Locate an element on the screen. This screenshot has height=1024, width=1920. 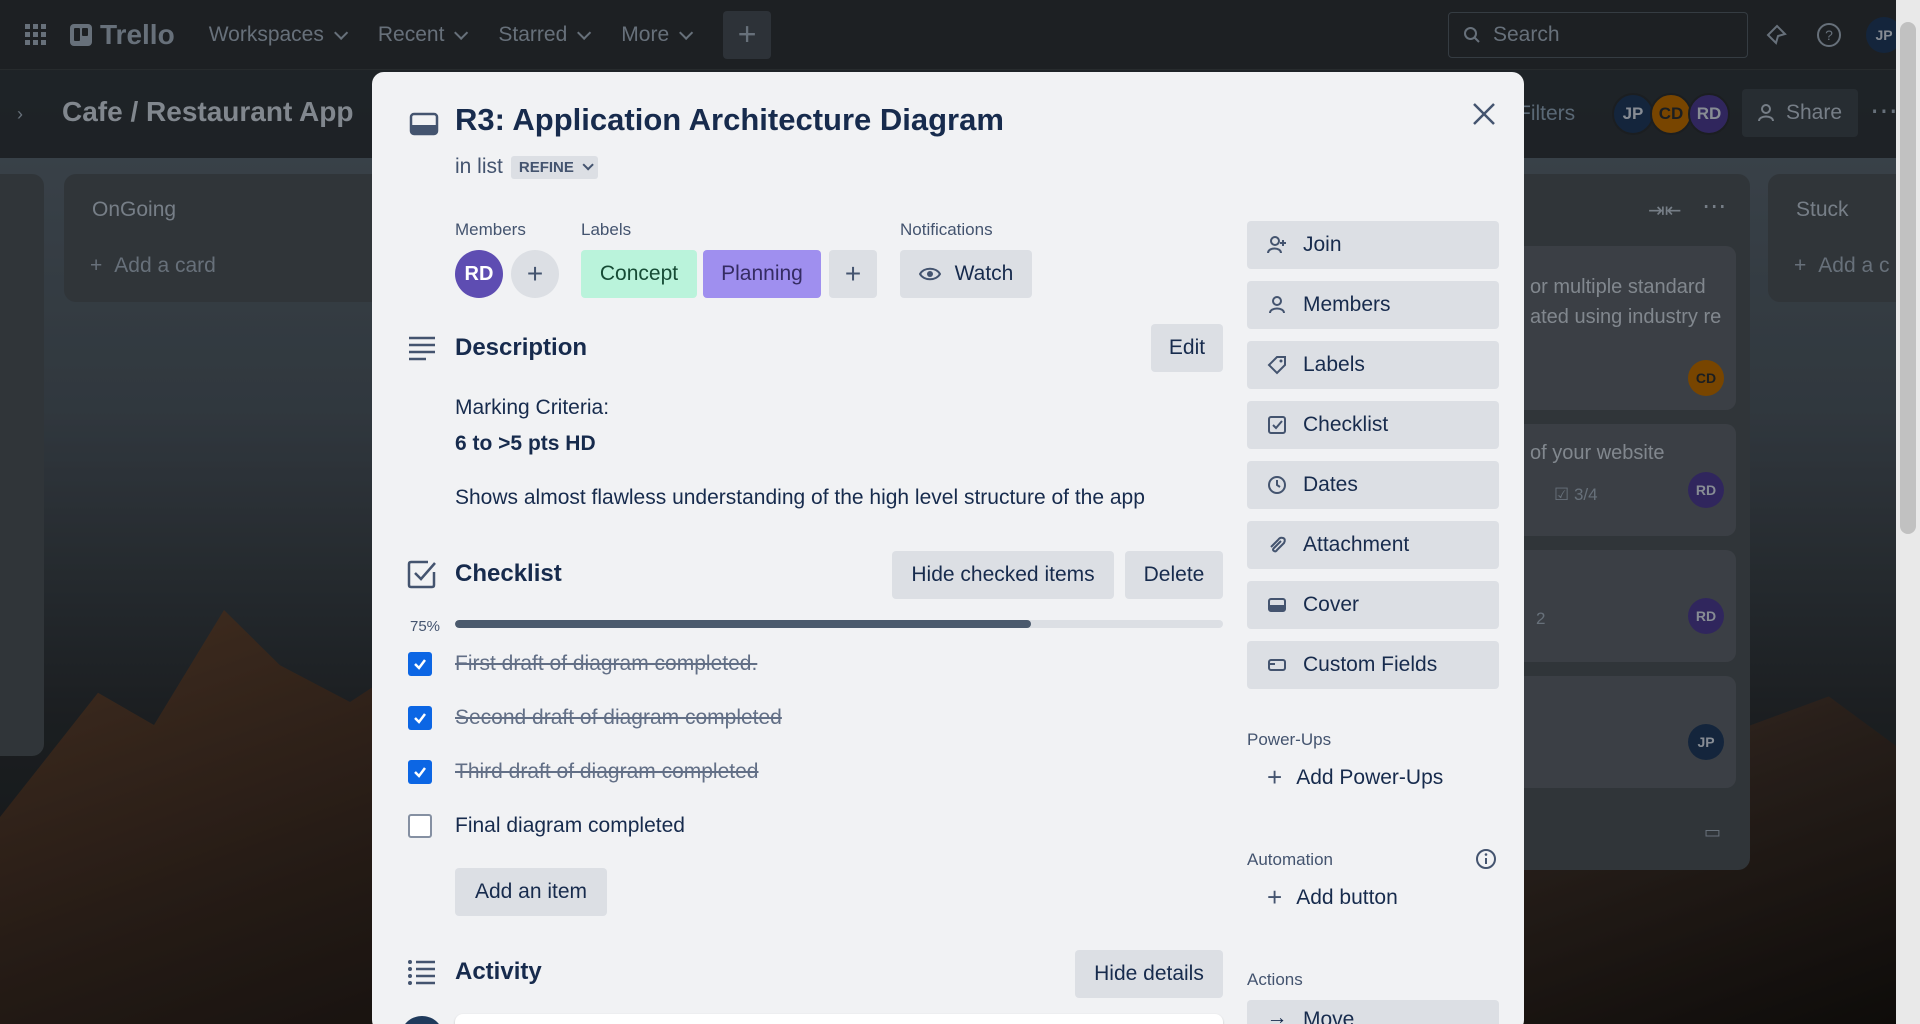
description-line: 6 to >5 pts HD is located at coordinates (525, 443).